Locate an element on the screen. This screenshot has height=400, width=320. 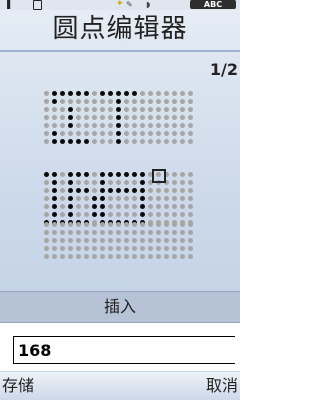
cancel-softkey: 取消 is located at coordinates (222, 386).